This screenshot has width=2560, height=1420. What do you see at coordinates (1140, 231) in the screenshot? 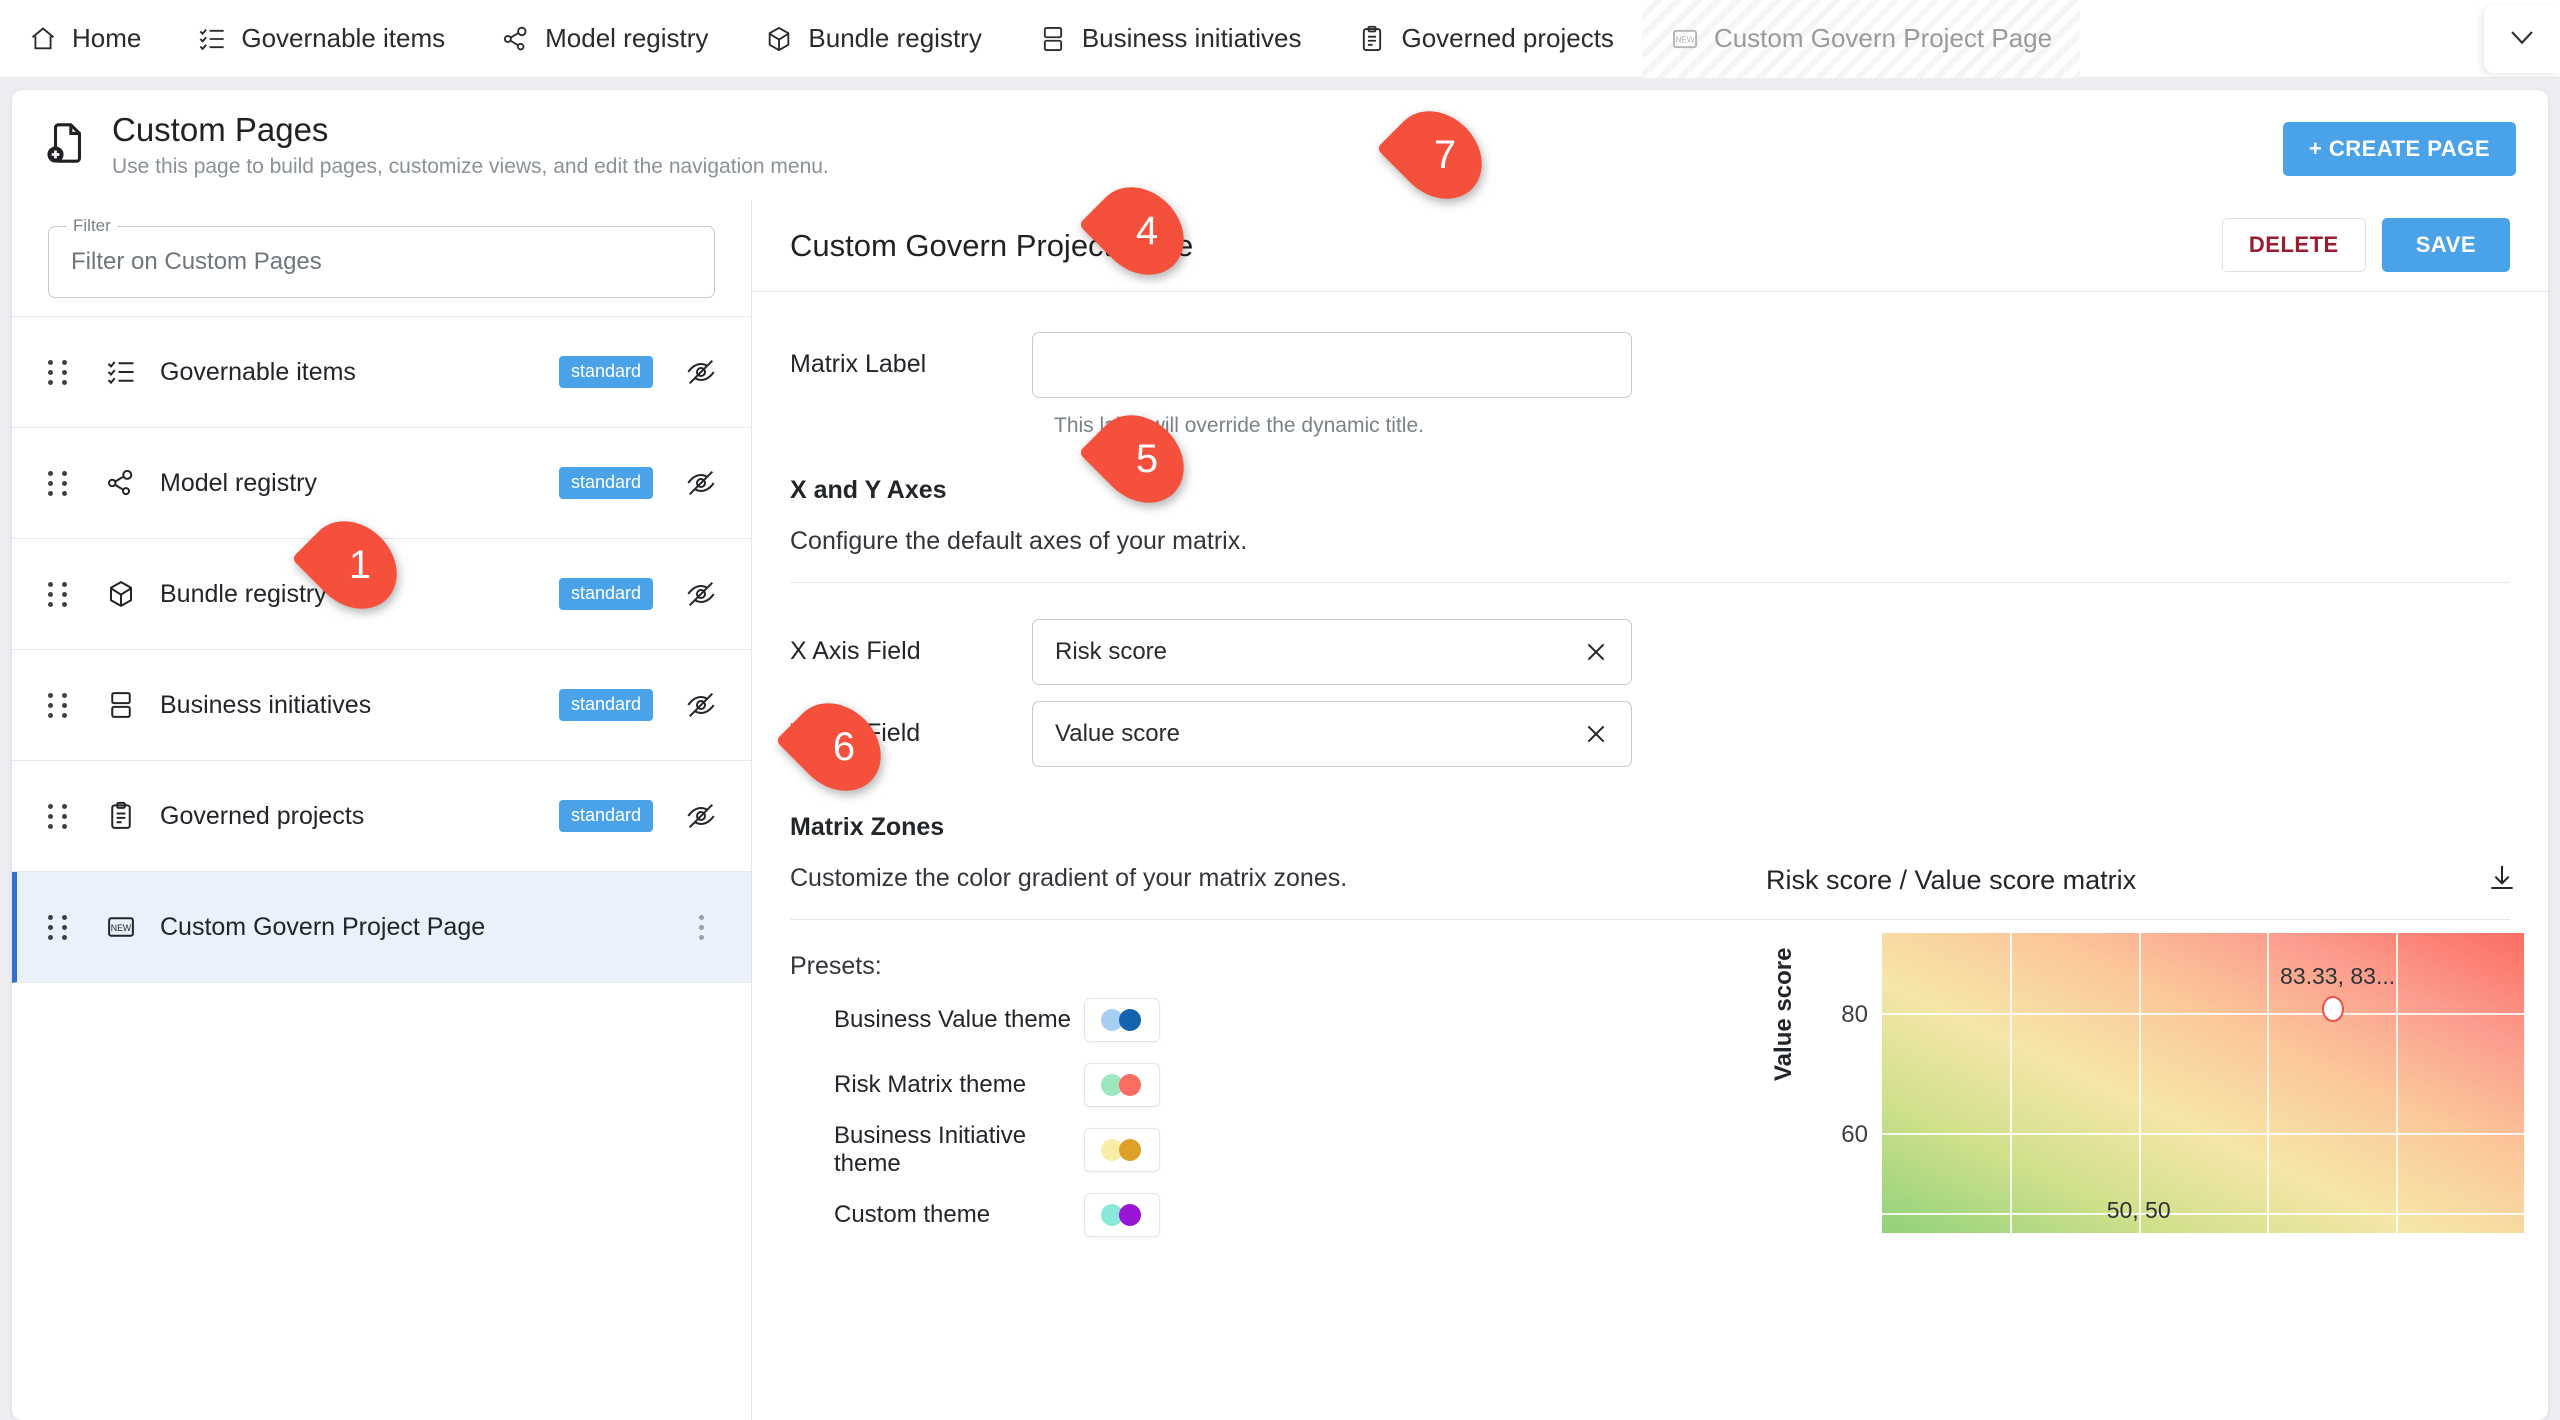
I see `annotation-marker-4: 4` at bounding box center [1140, 231].